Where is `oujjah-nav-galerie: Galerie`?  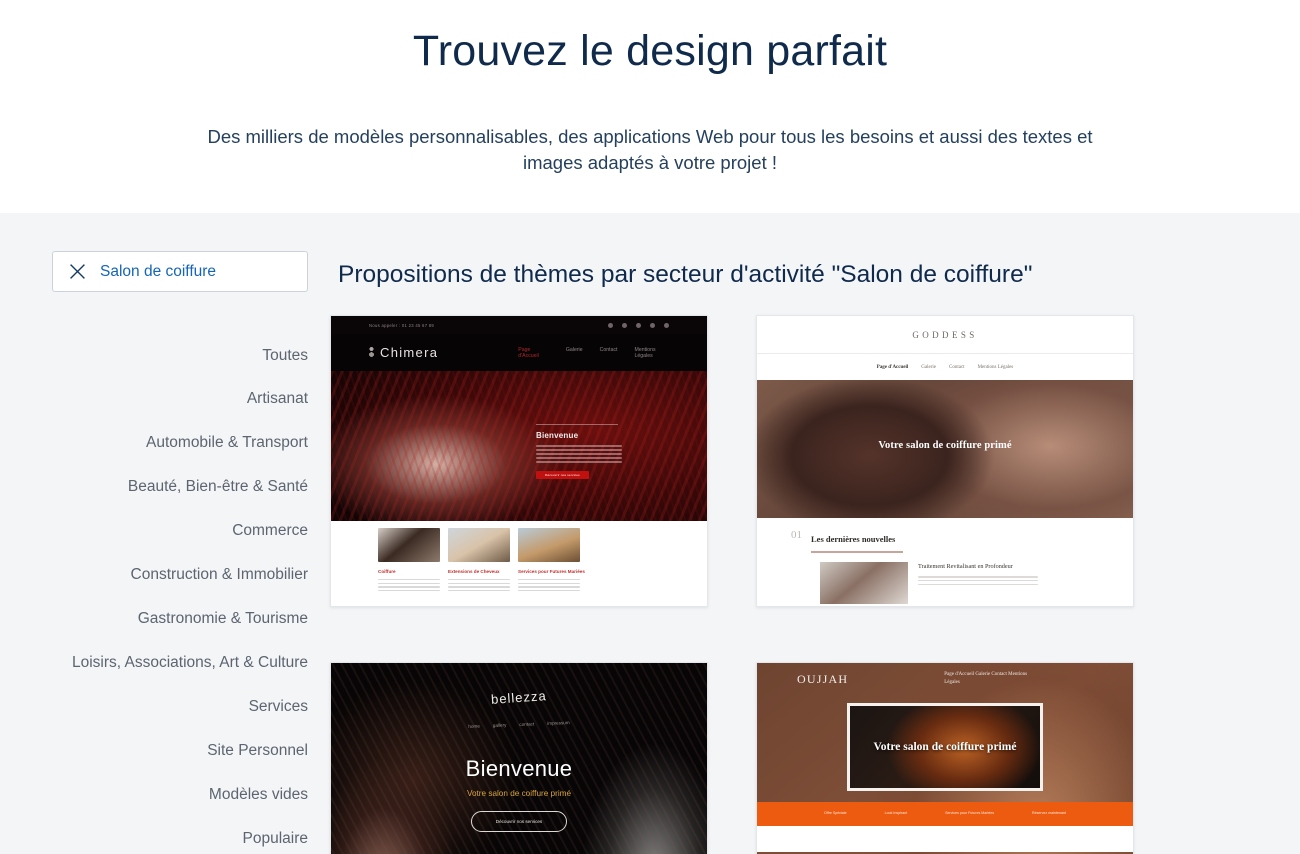 oujjah-nav-galerie: Galerie is located at coordinates (983, 675).